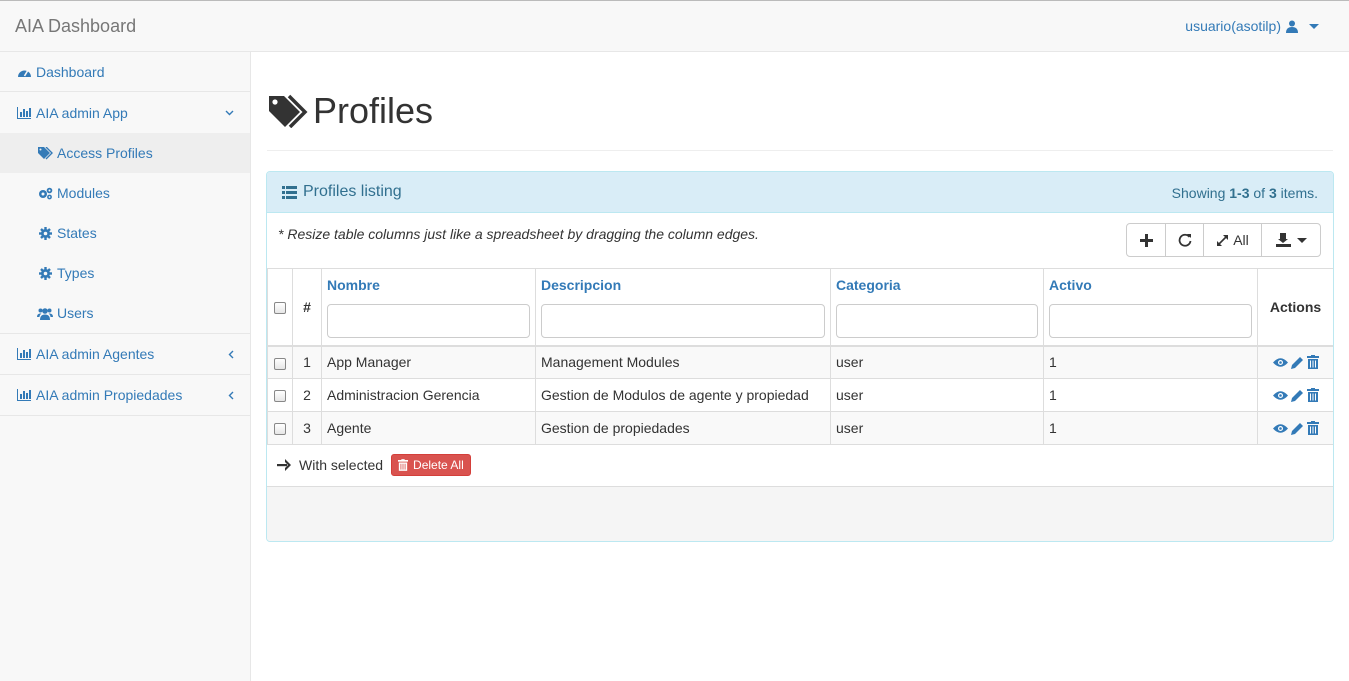  Describe the element at coordinates (1150, 283) in the screenshot. I see `sort-activo-link: Activo` at that location.